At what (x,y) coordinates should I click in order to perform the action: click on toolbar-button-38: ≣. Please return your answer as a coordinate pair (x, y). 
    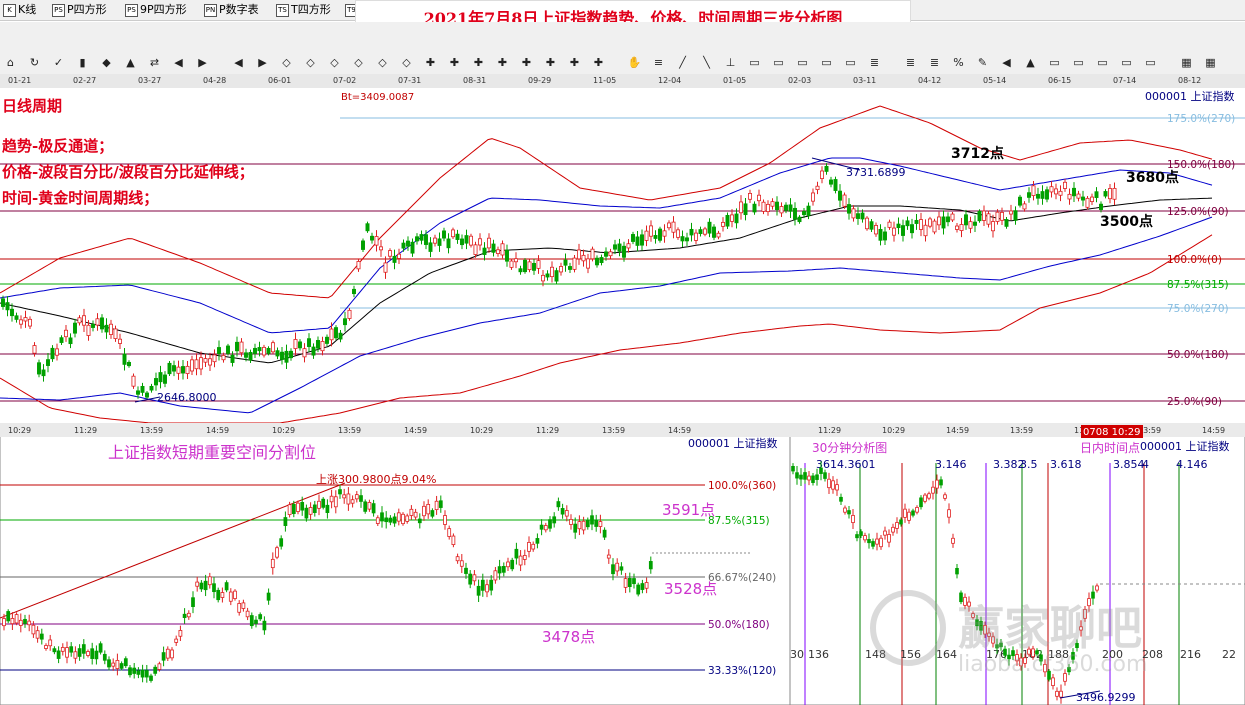
    Looking at the image, I should click on (934, 62).